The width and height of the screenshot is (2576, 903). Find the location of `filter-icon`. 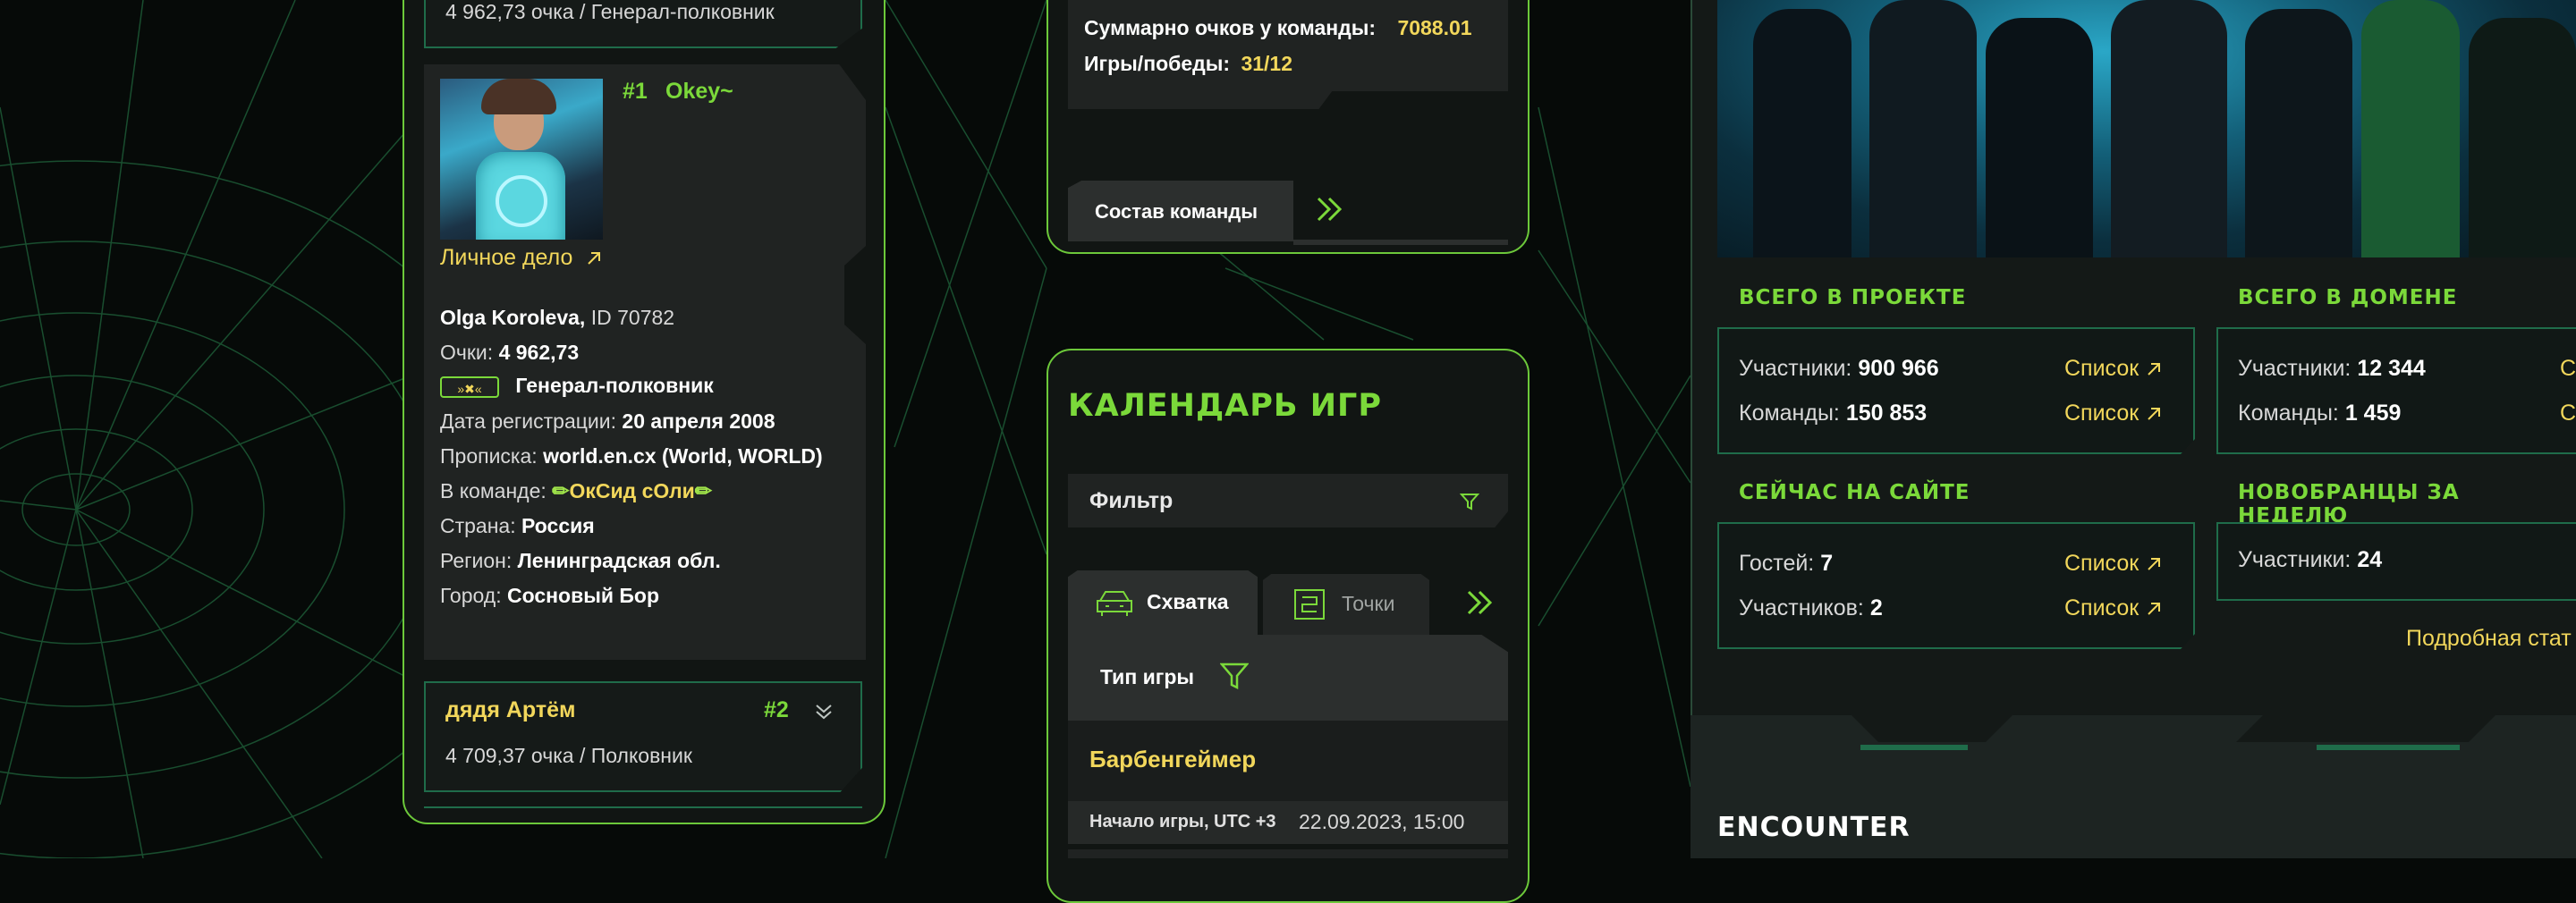

filter-icon is located at coordinates (1234, 676).